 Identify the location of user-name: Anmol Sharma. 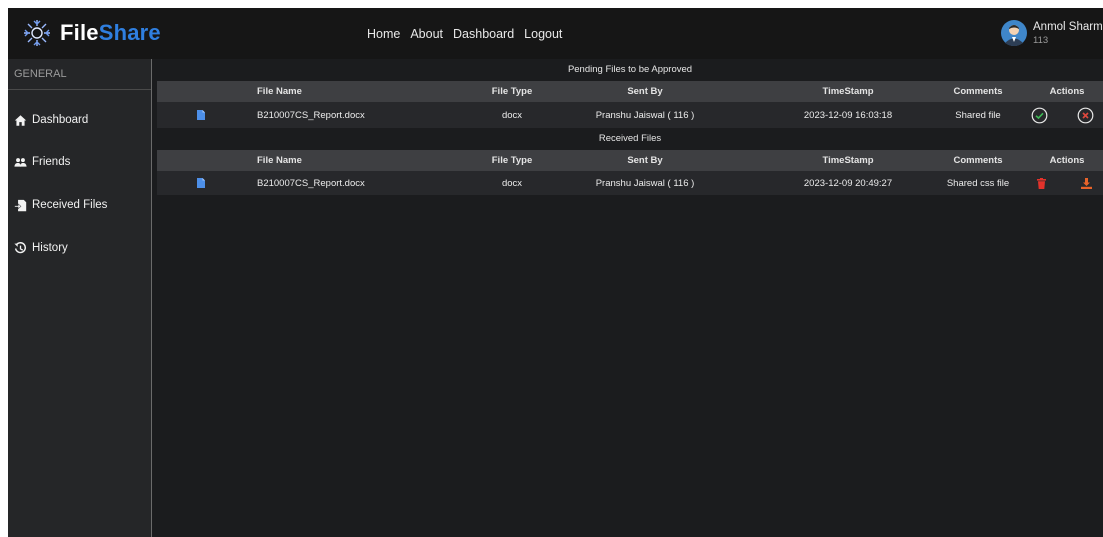
(1068, 26).